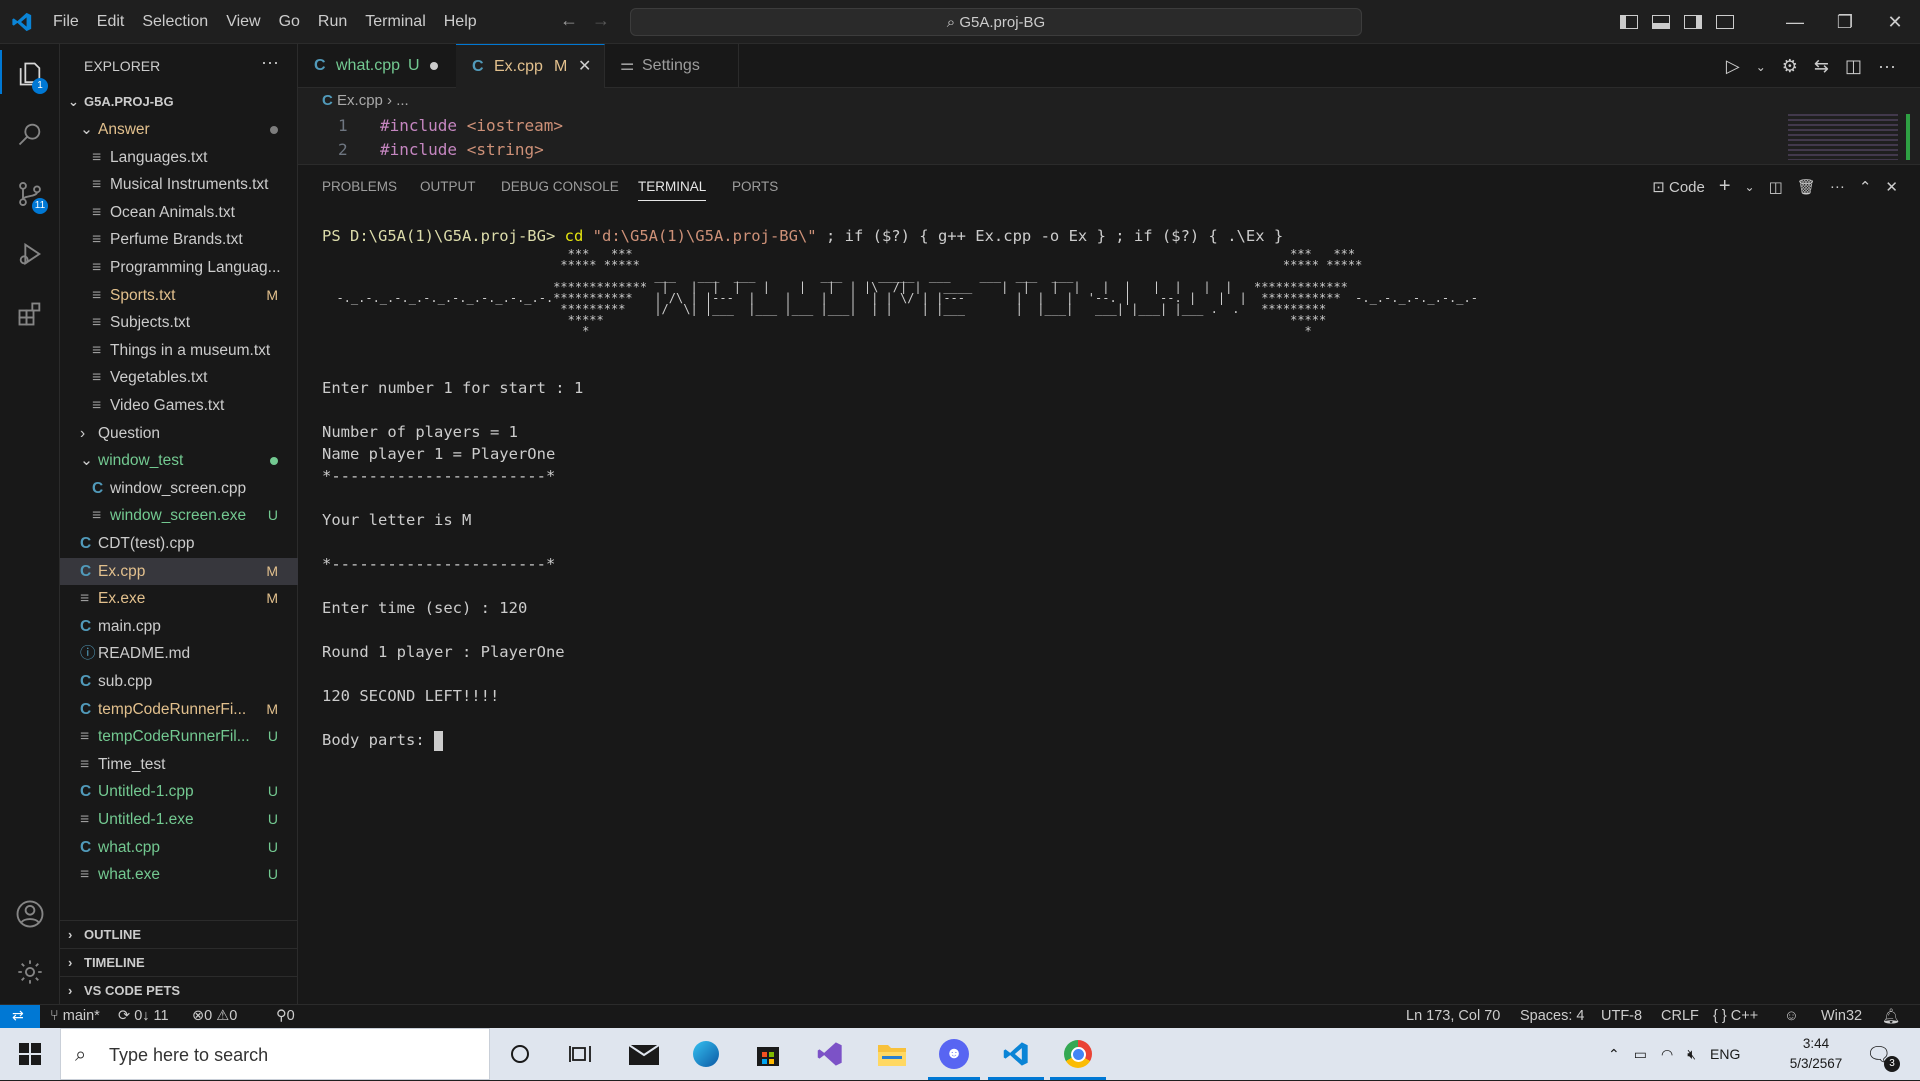 This screenshot has height=1081, width=1920. What do you see at coordinates (1725, 1054) in the screenshot?
I see `input-language: ENG` at bounding box center [1725, 1054].